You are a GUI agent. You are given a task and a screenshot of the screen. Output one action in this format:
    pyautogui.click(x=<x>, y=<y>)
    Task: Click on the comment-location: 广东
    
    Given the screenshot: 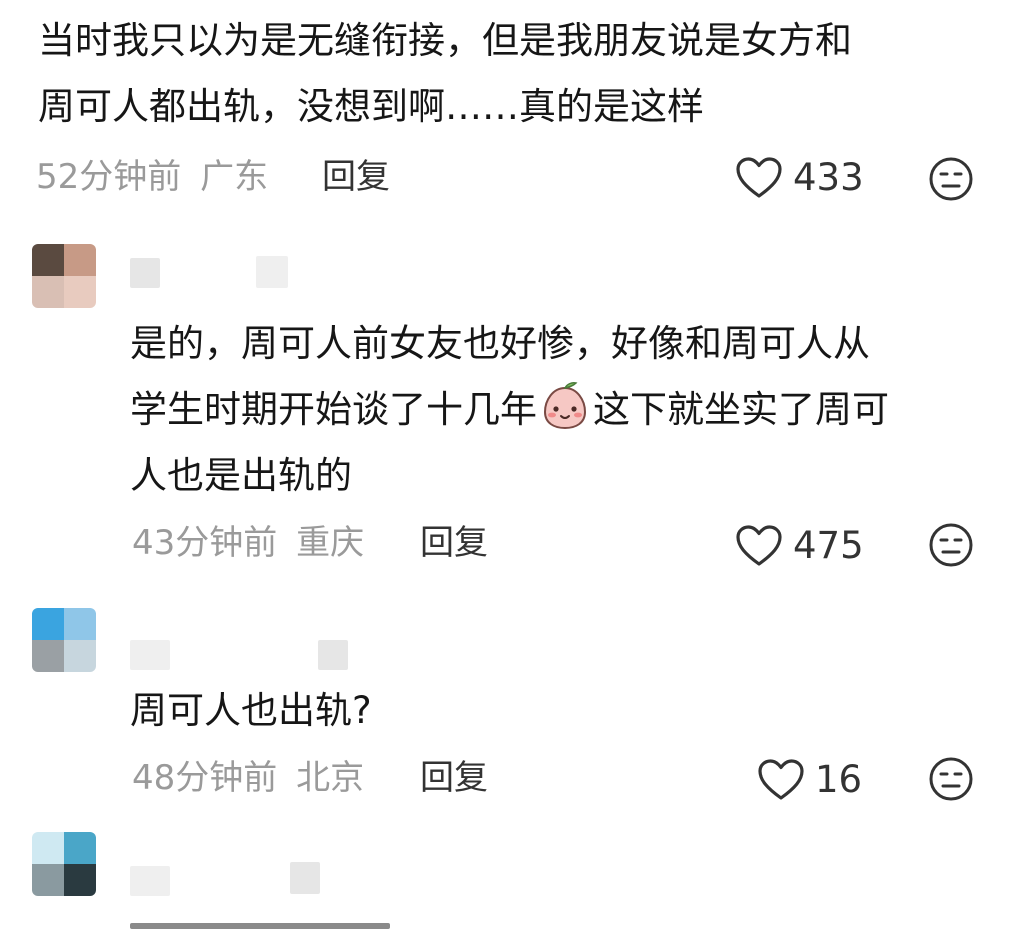 What is the action you would take?
    pyautogui.click(x=234, y=177)
    